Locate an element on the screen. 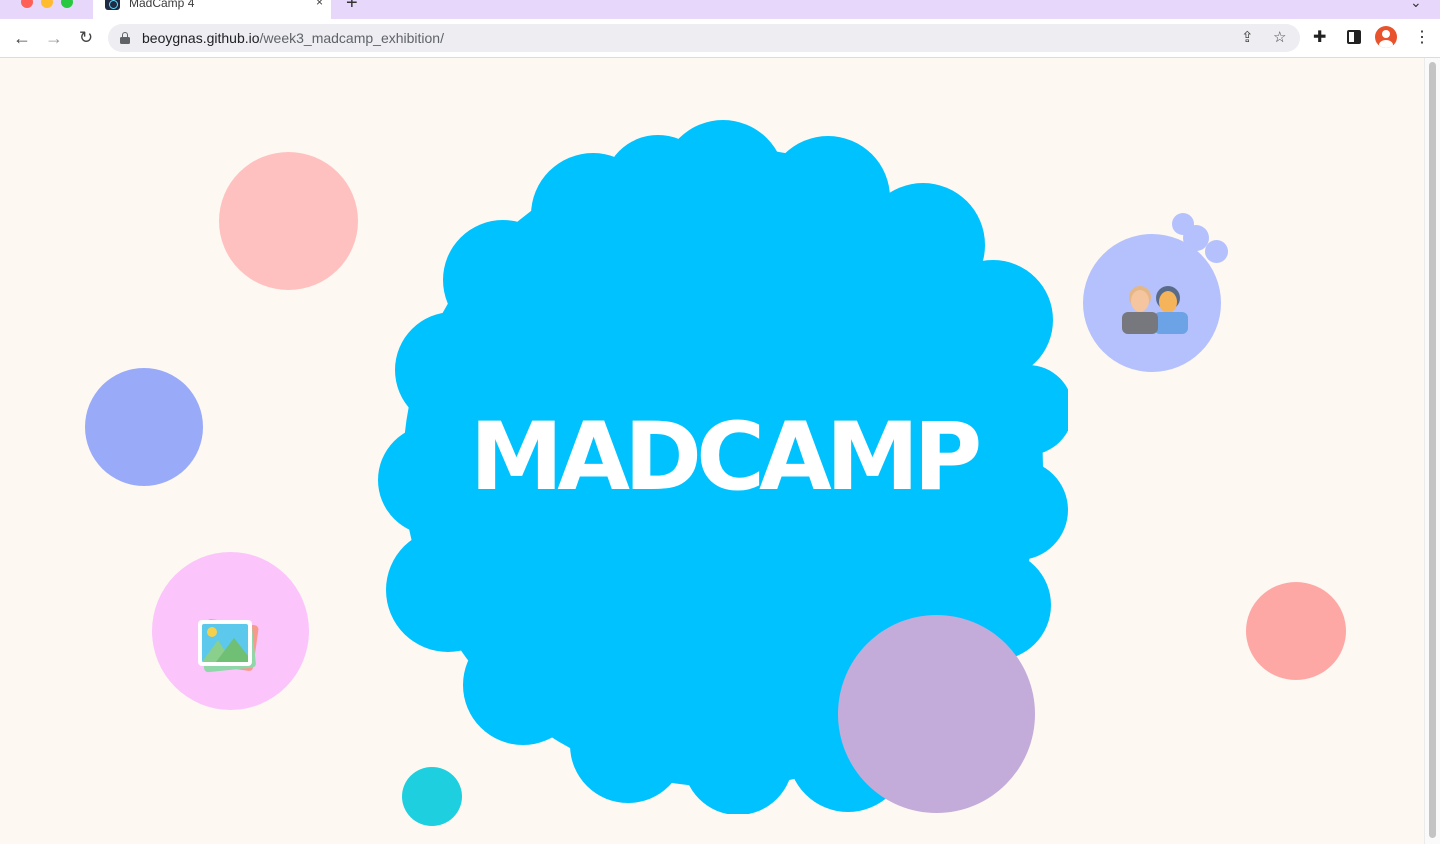  page-scrollbar is located at coordinates (1432, 451).